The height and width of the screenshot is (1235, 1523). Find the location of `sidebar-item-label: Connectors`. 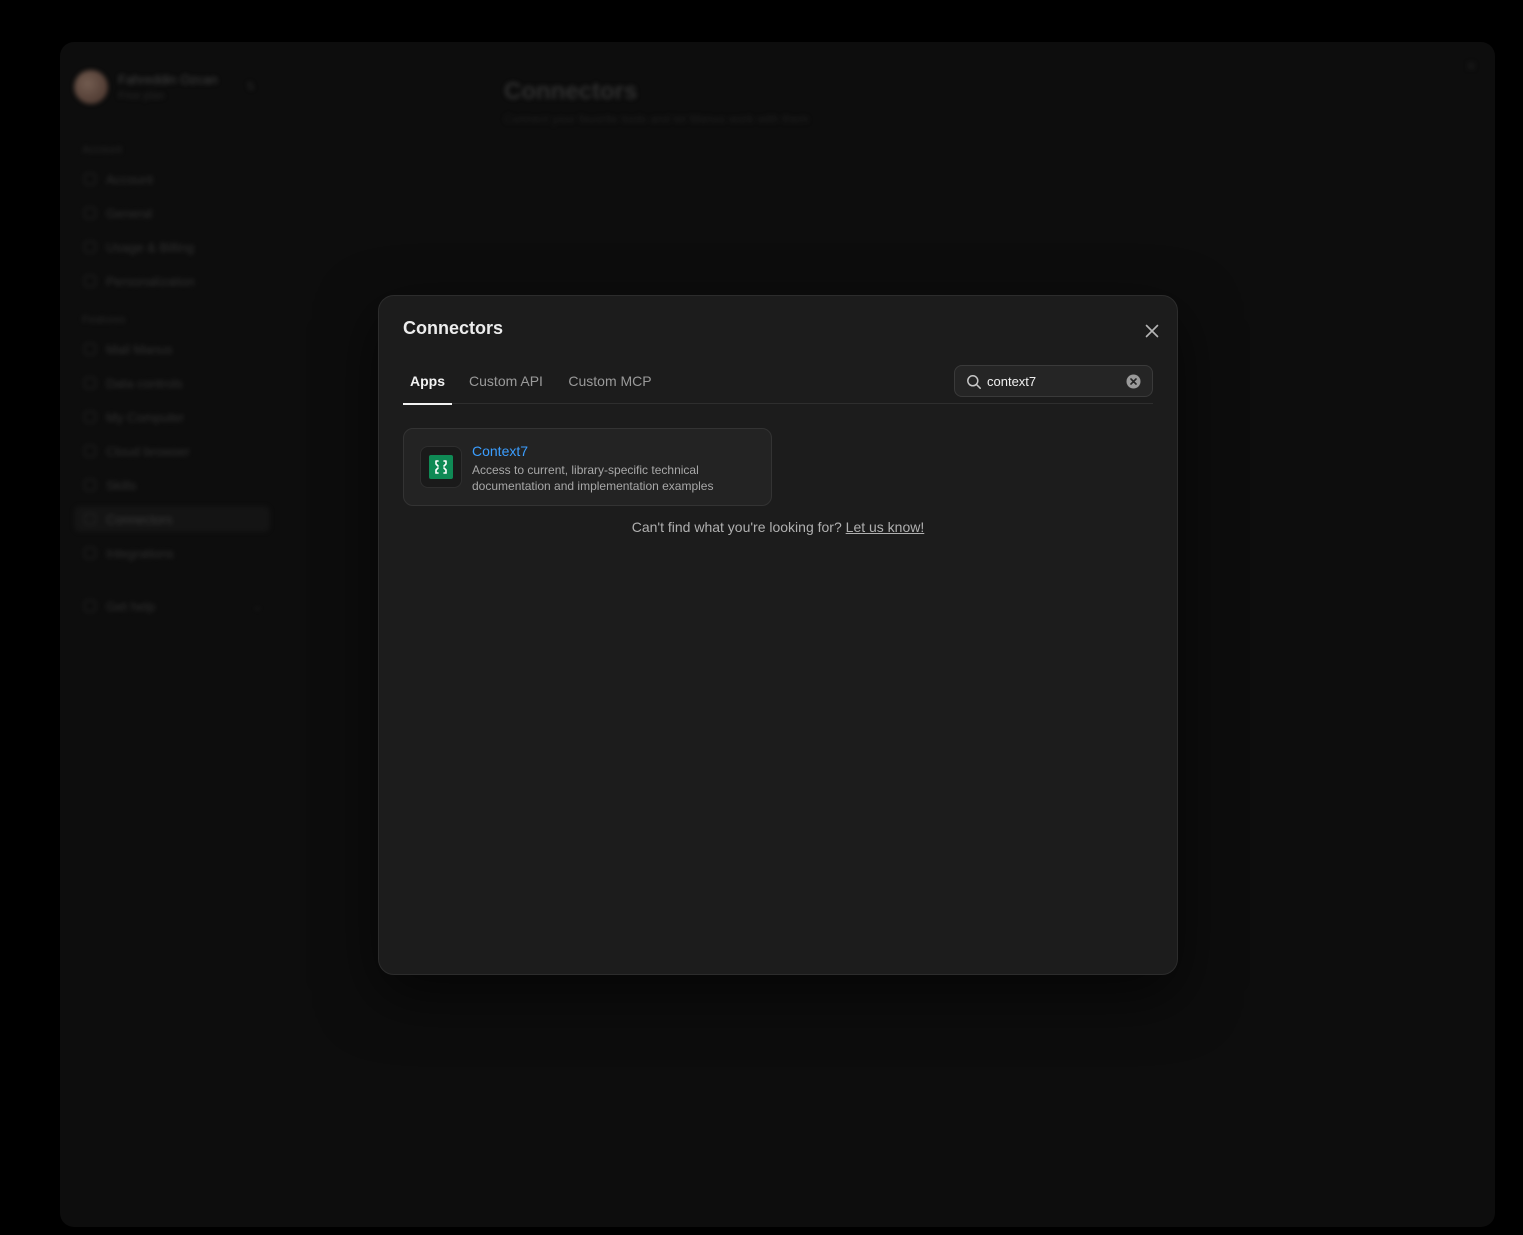

sidebar-item-label: Connectors is located at coordinates (139, 519).